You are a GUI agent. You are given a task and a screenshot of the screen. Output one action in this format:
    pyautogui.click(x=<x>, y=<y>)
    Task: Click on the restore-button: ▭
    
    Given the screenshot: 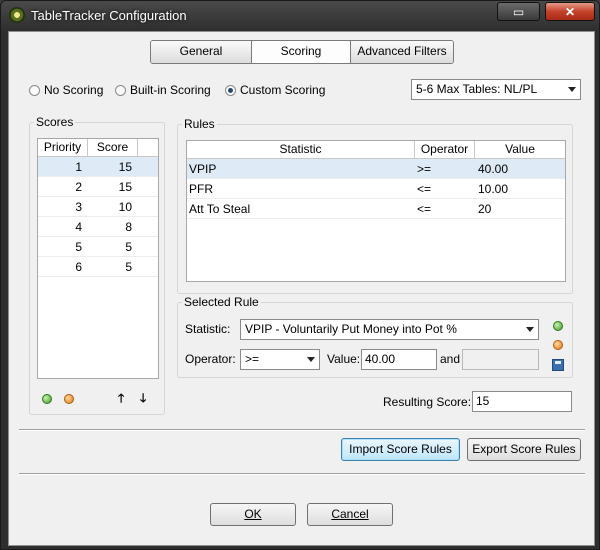 What is the action you would take?
    pyautogui.click(x=518, y=11)
    